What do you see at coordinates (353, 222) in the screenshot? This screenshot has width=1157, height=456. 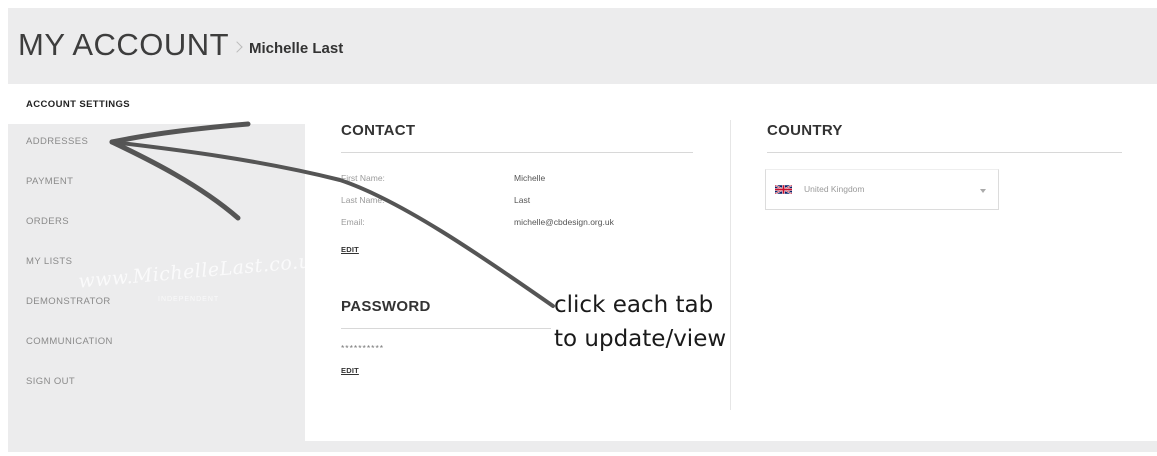 I see `email-label: Email:` at bounding box center [353, 222].